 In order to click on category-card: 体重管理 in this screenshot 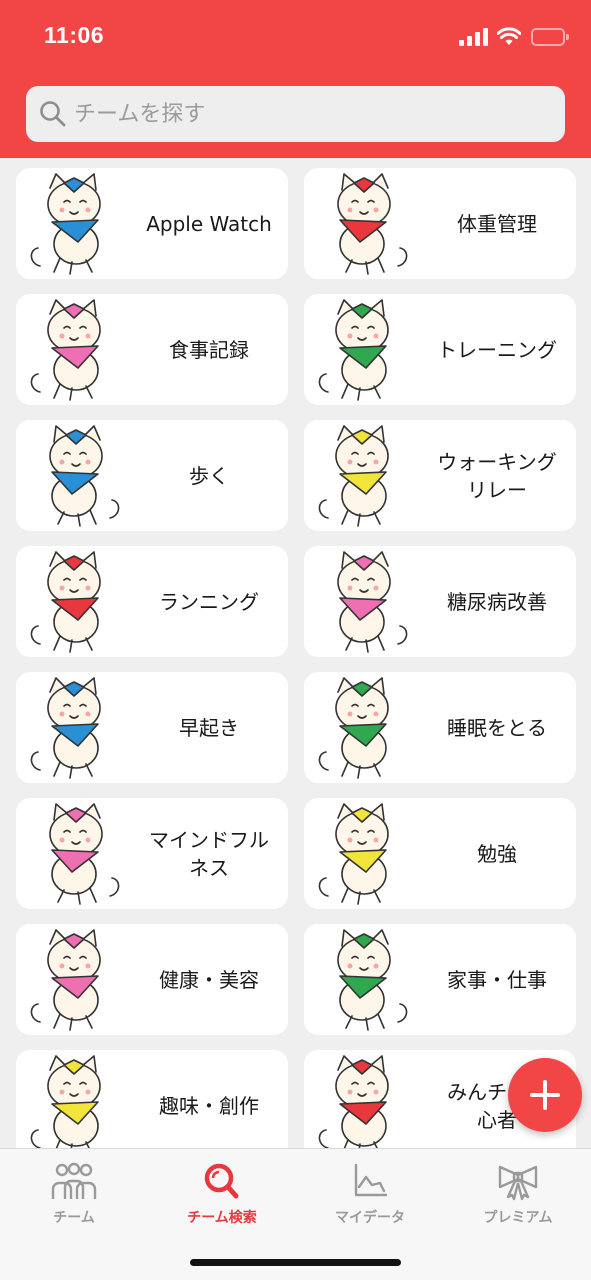, I will do `click(440, 223)`.